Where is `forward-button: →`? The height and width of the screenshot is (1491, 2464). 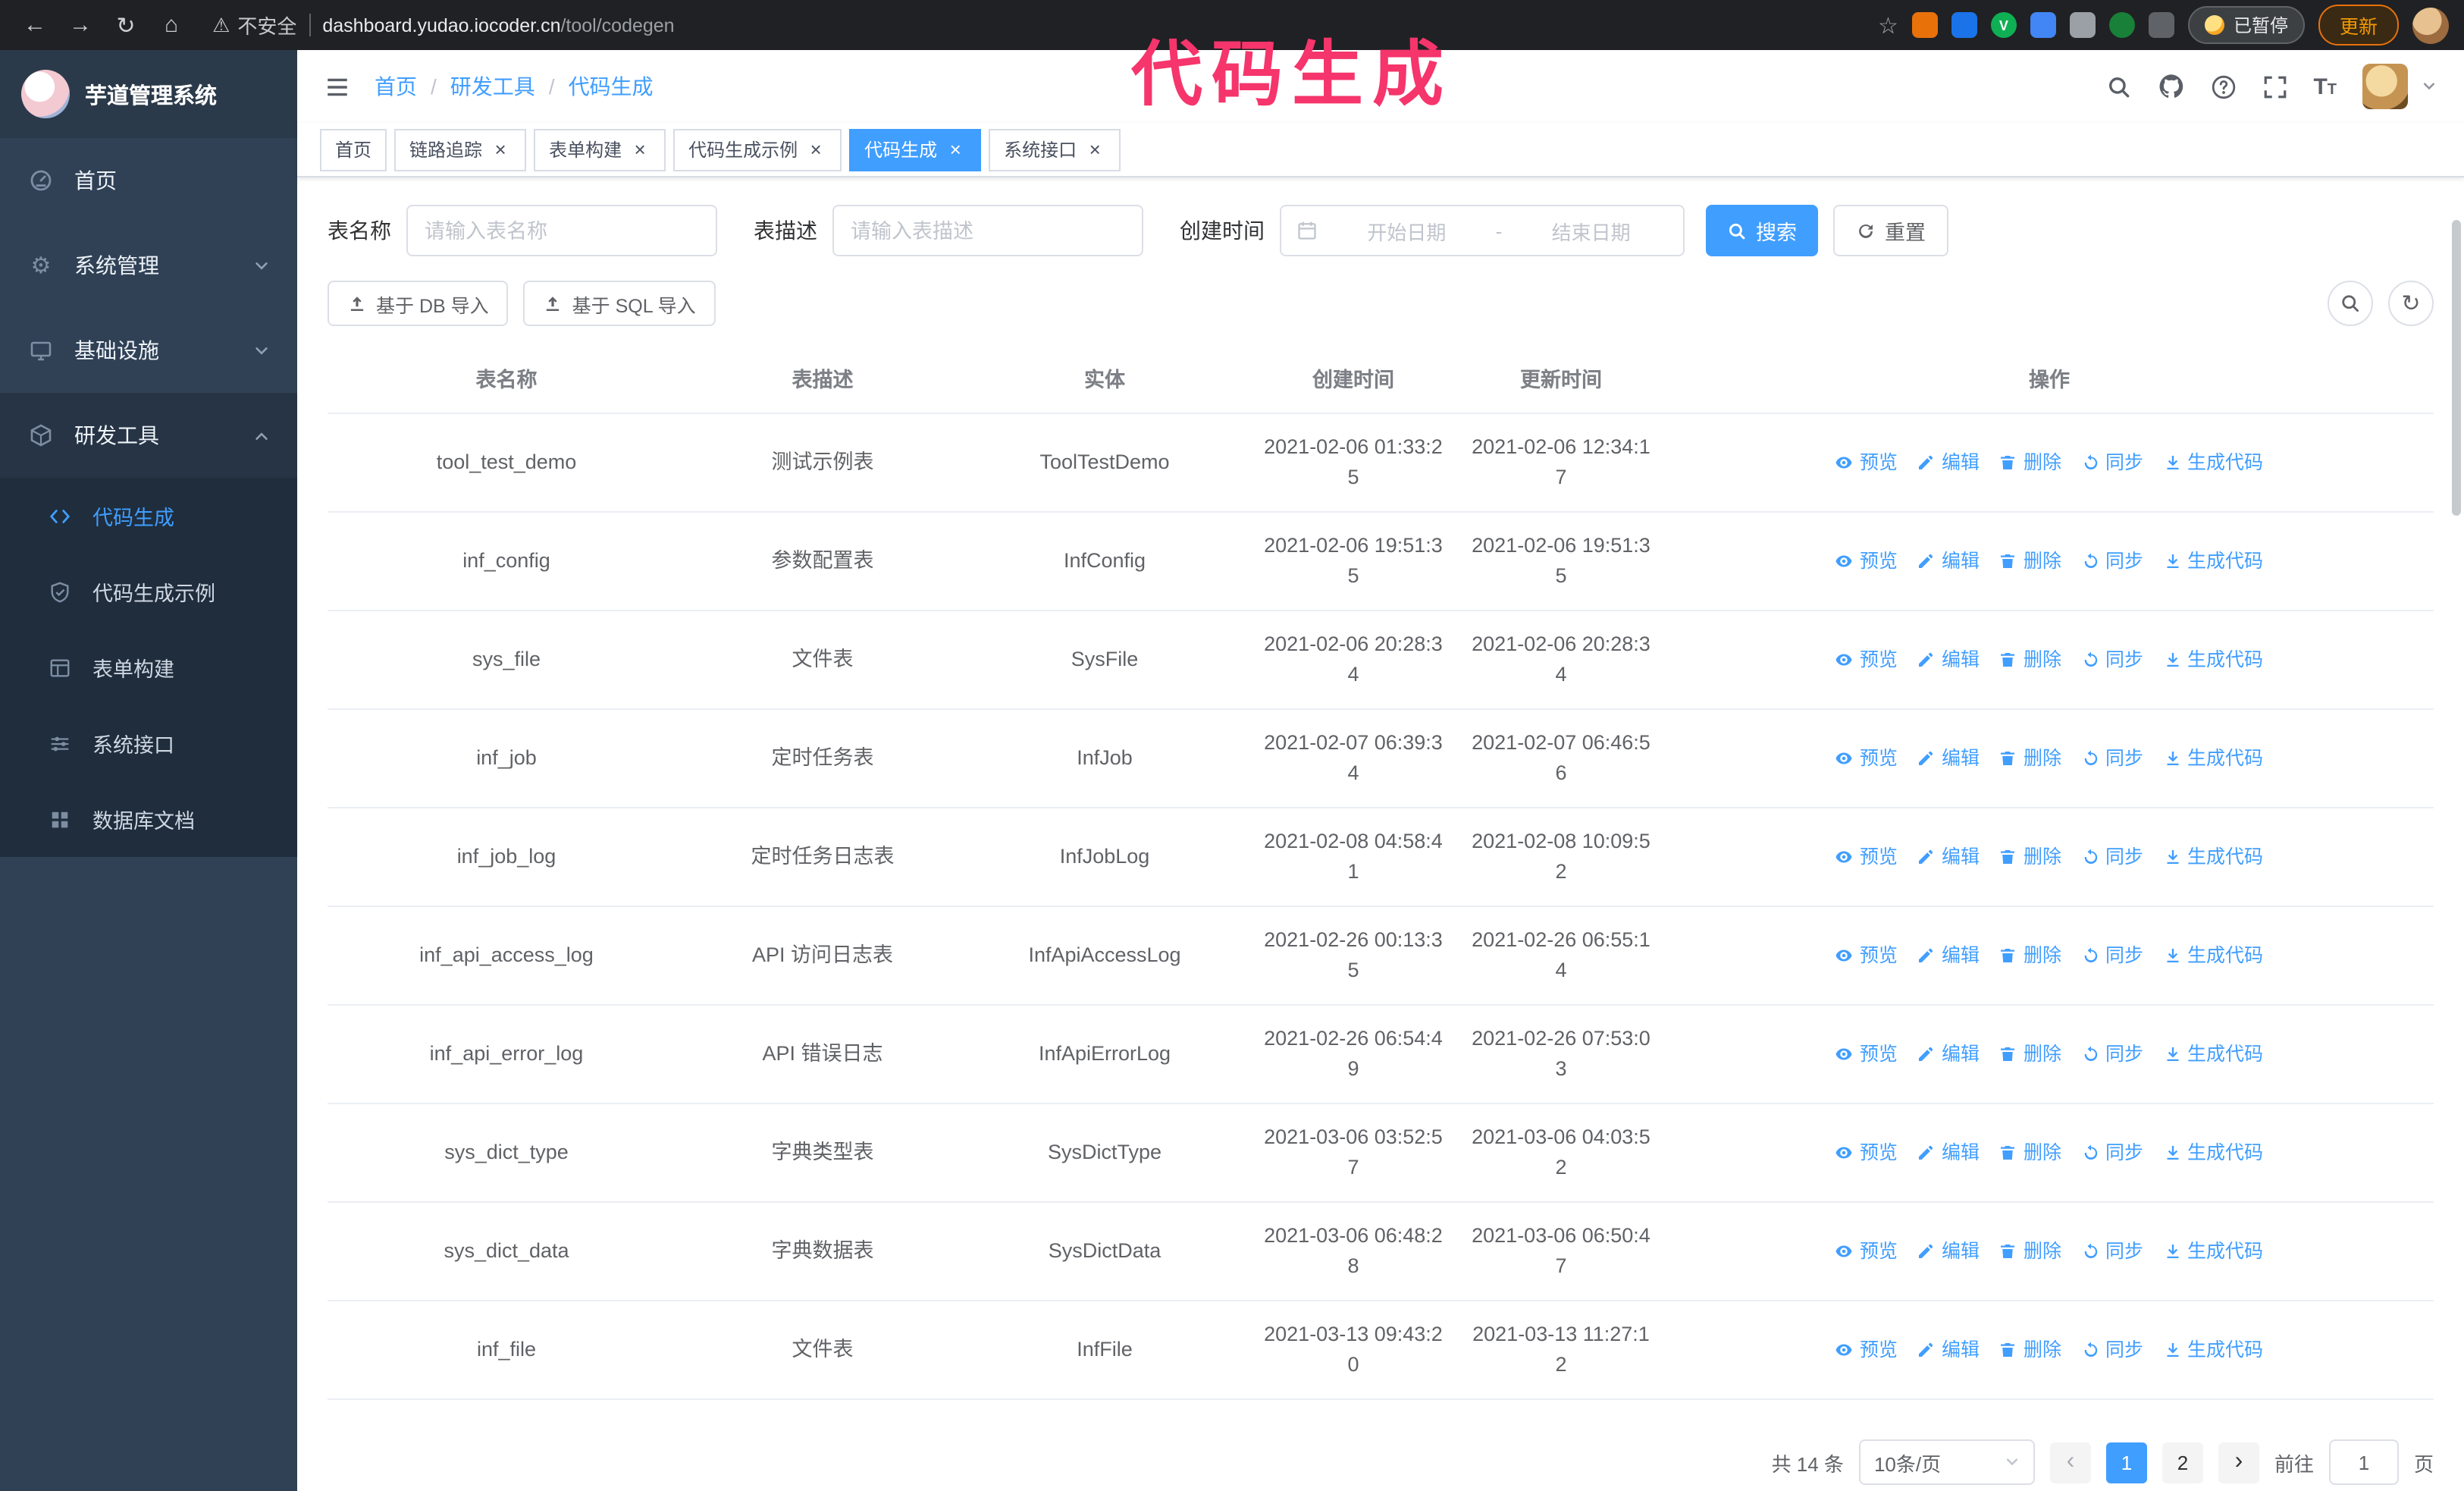
forward-button: → is located at coordinates (81, 25).